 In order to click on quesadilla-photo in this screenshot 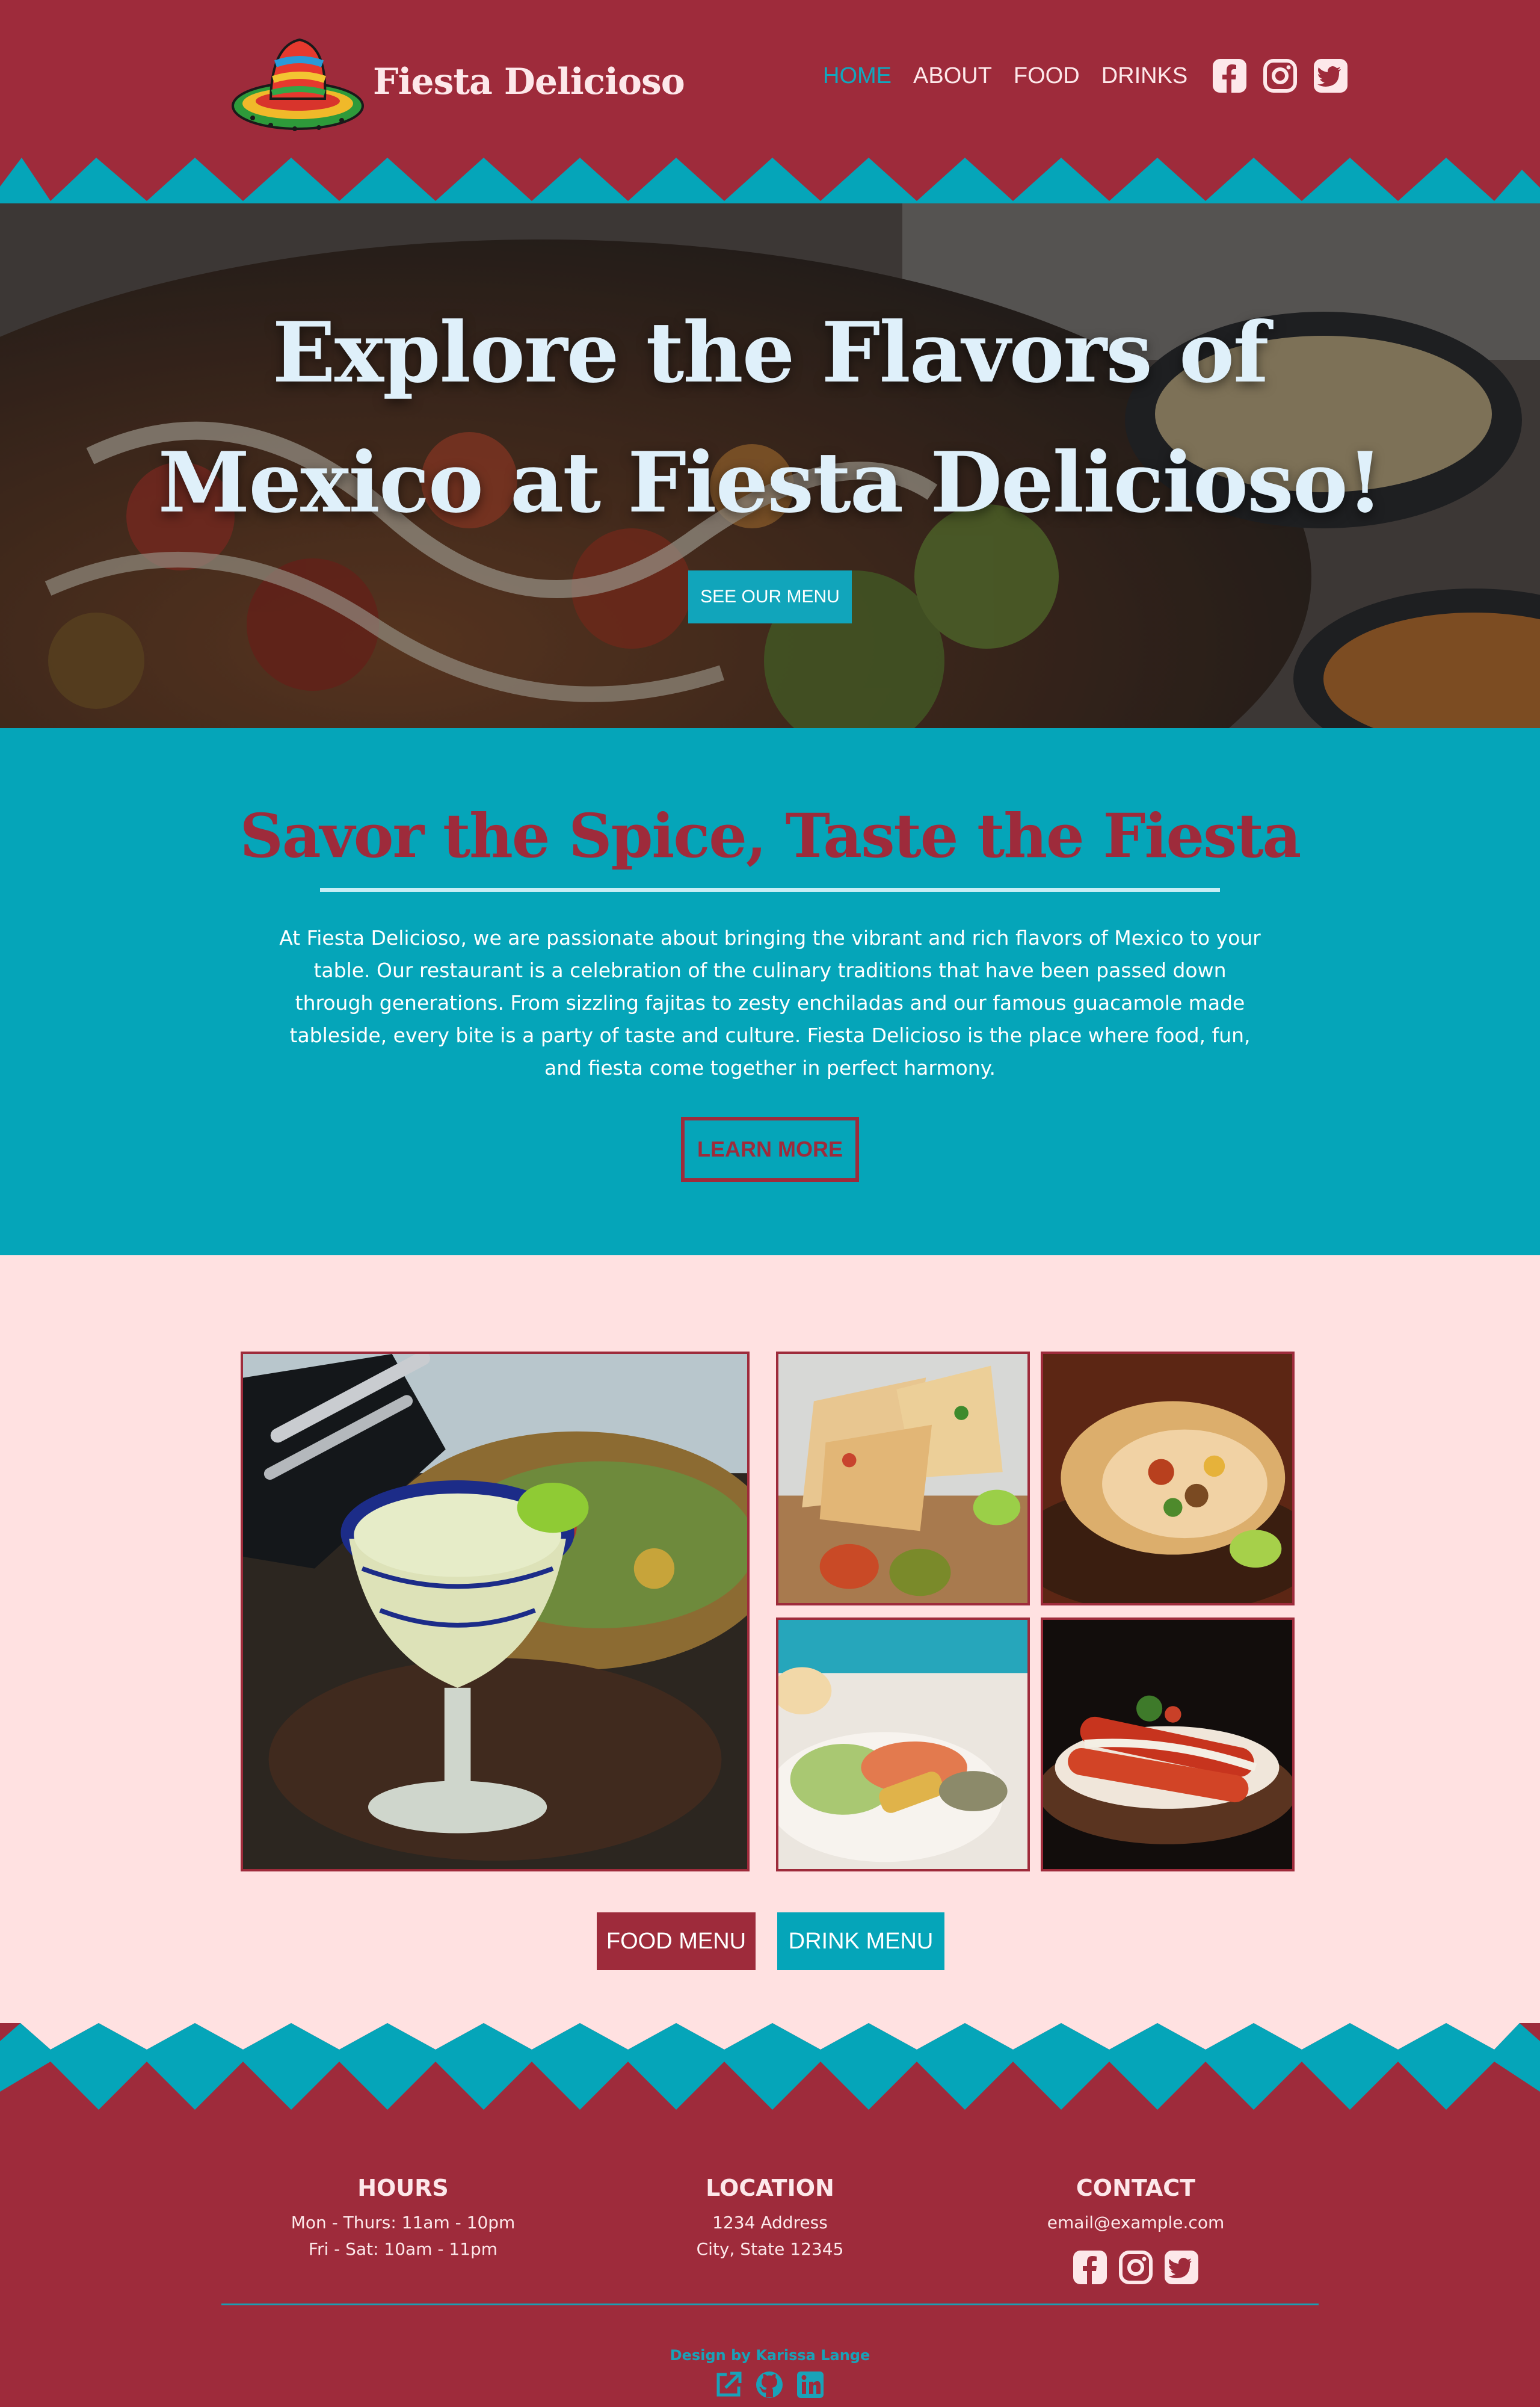, I will do `click(903, 1478)`.